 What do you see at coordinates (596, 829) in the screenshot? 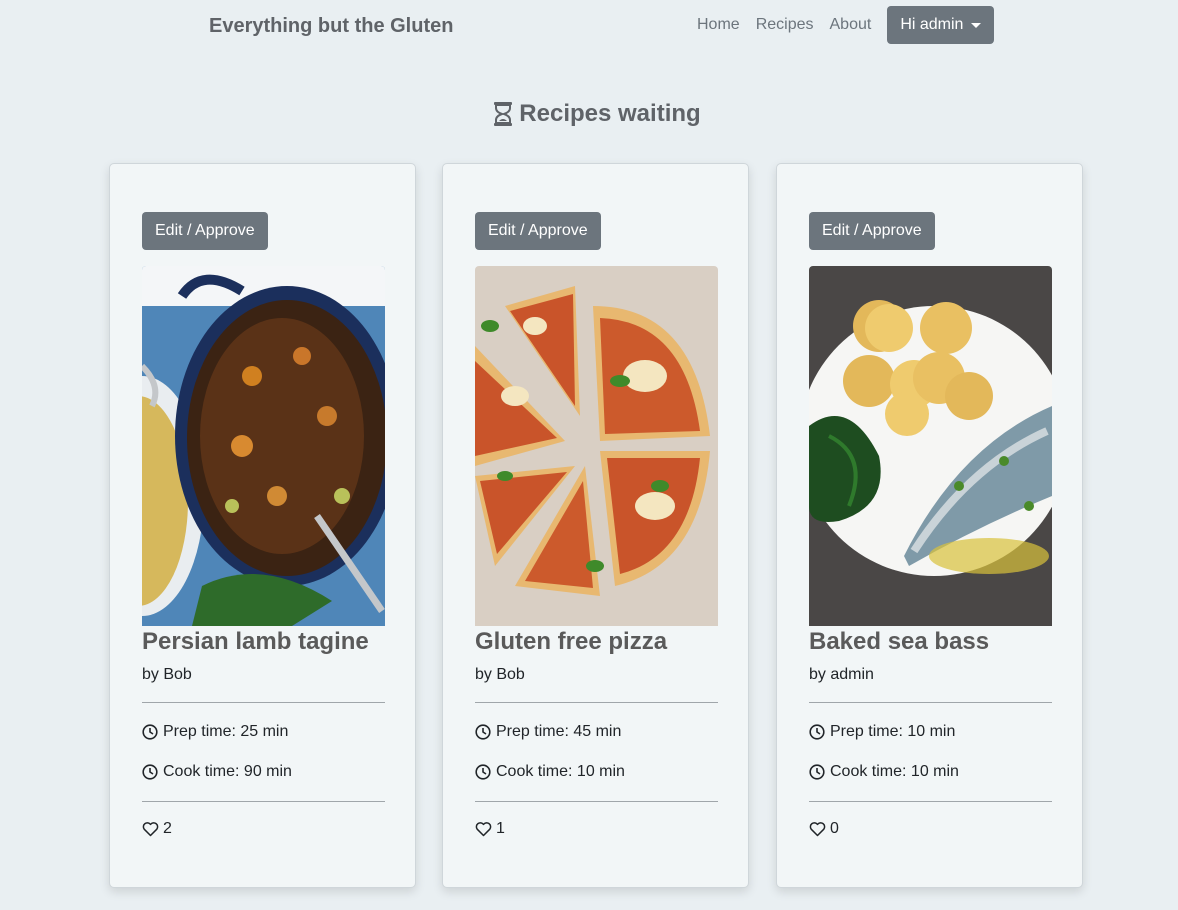
I see `likes-button: 1` at bounding box center [596, 829].